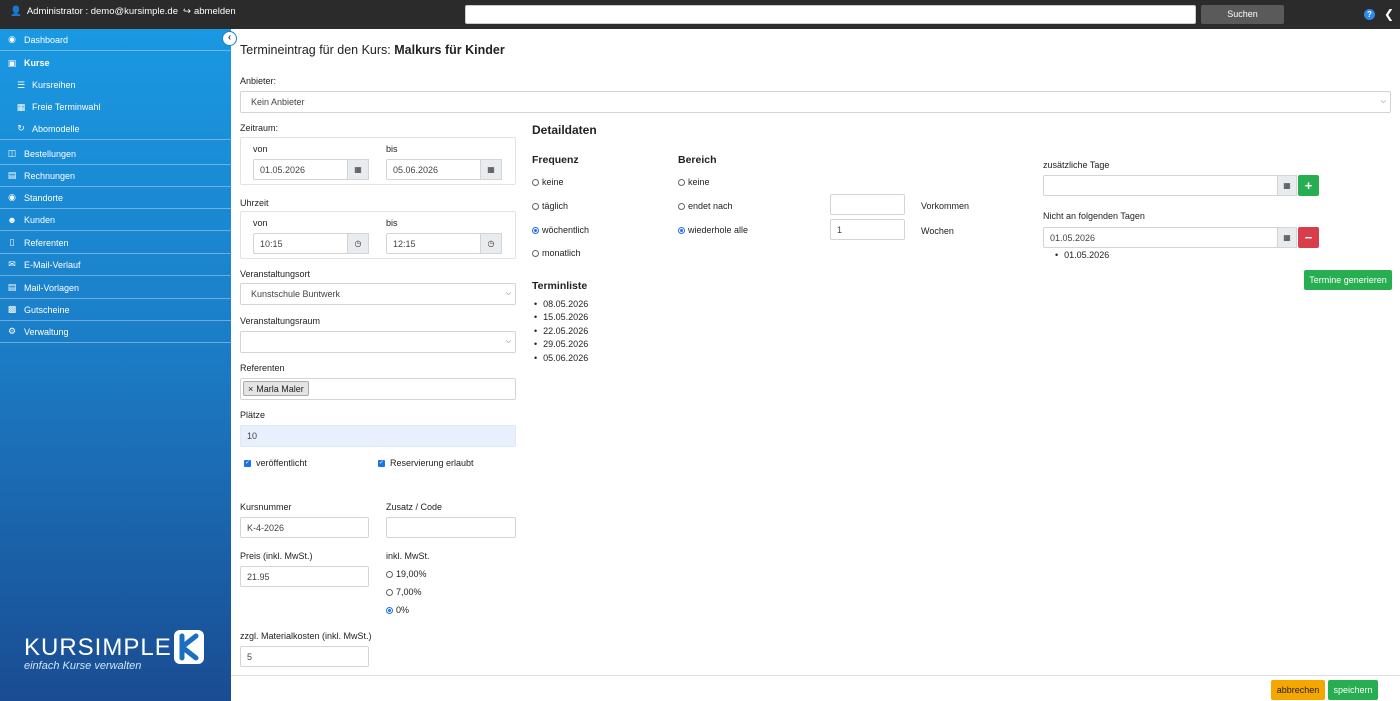 The height and width of the screenshot is (701, 1400). What do you see at coordinates (449, 50) in the screenshot?
I see `page-title-course: Malkurs für Kinder` at bounding box center [449, 50].